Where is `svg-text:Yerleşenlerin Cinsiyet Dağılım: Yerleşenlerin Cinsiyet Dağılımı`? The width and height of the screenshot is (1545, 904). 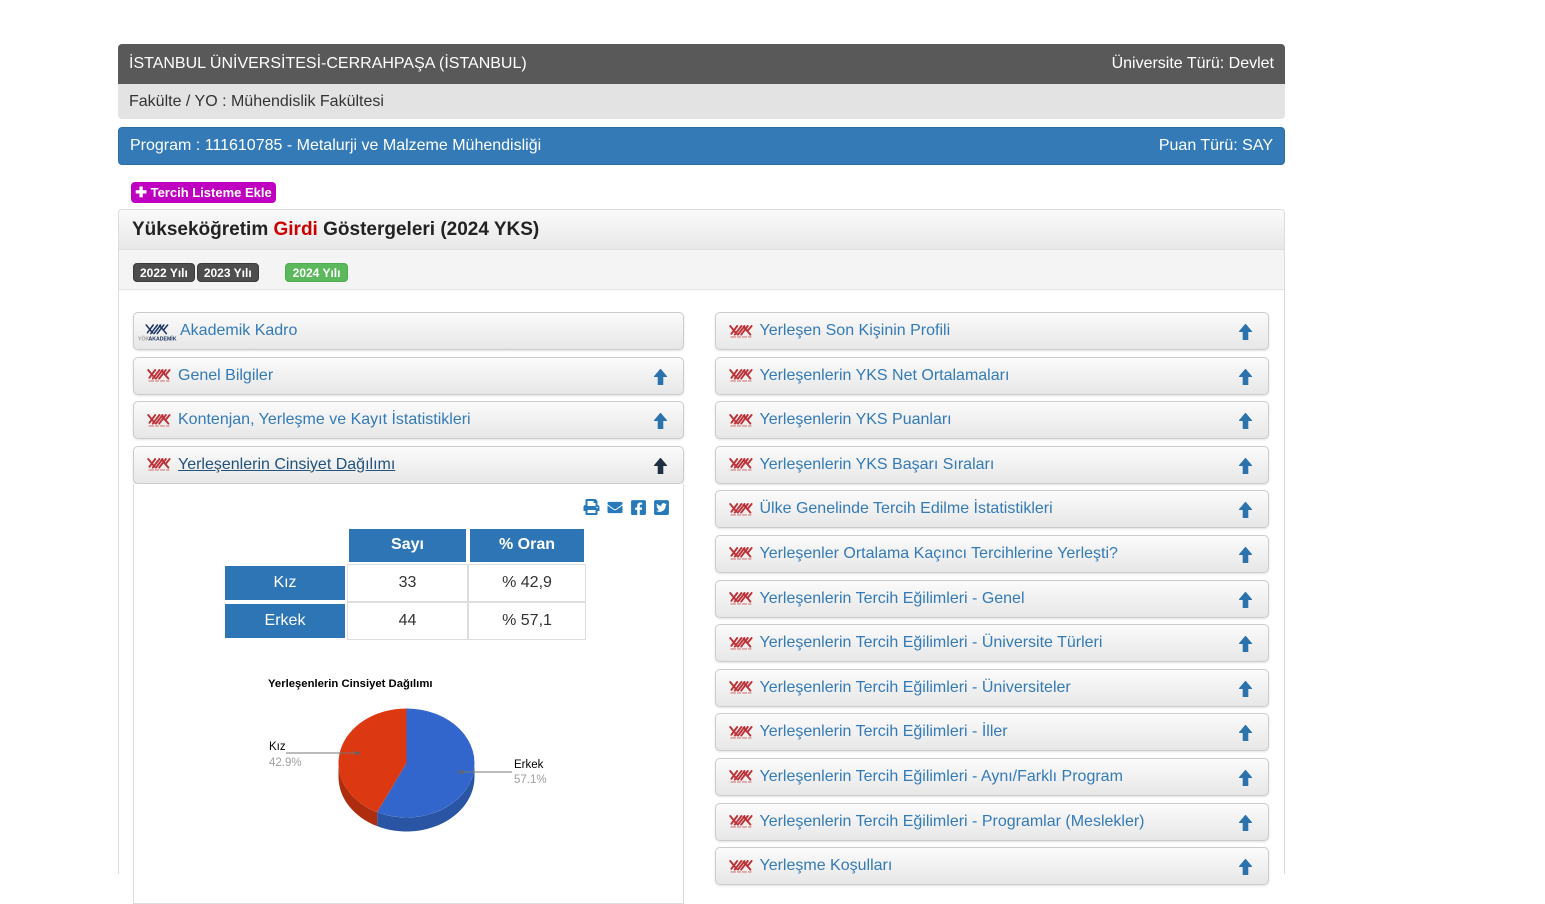 svg-text:Yerleşenlerin Cinsiyet Dağılım: Yerleşenlerin Cinsiyet Dağılımı is located at coordinates (350, 684).